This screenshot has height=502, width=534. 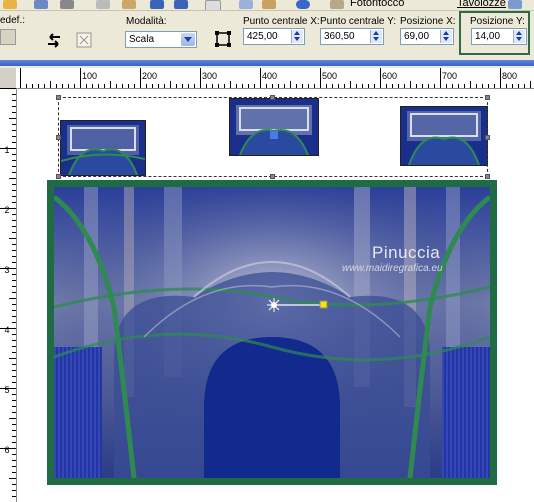 What do you see at coordinates (188, 39) in the screenshot?
I see `chevron-down-icon` at bounding box center [188, 39].